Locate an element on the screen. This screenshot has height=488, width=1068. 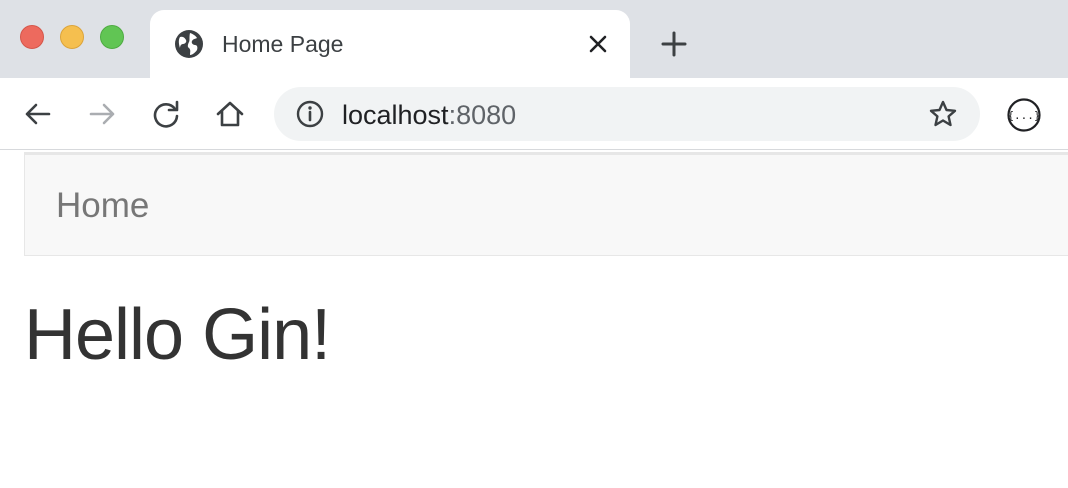
window-close-button is located at coordinates (32, 37).